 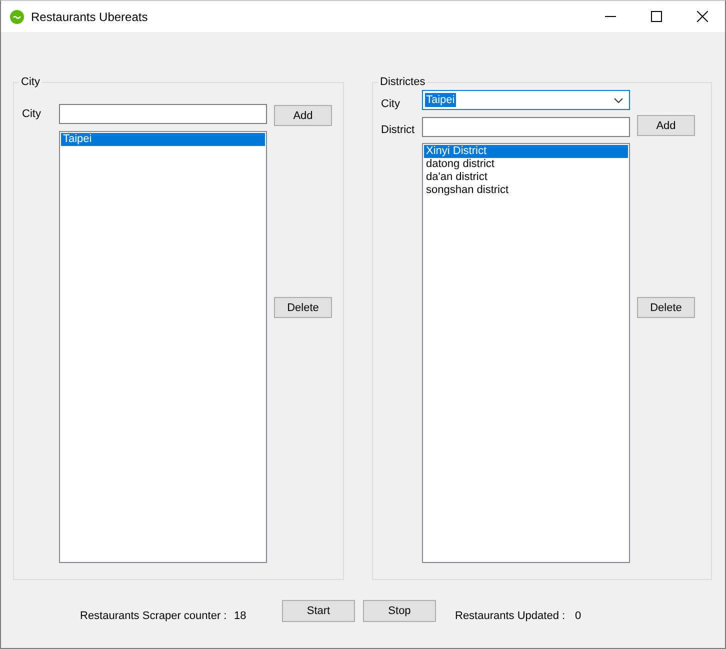 I want to click on counter-value: 18, so click(x=240, y=616).